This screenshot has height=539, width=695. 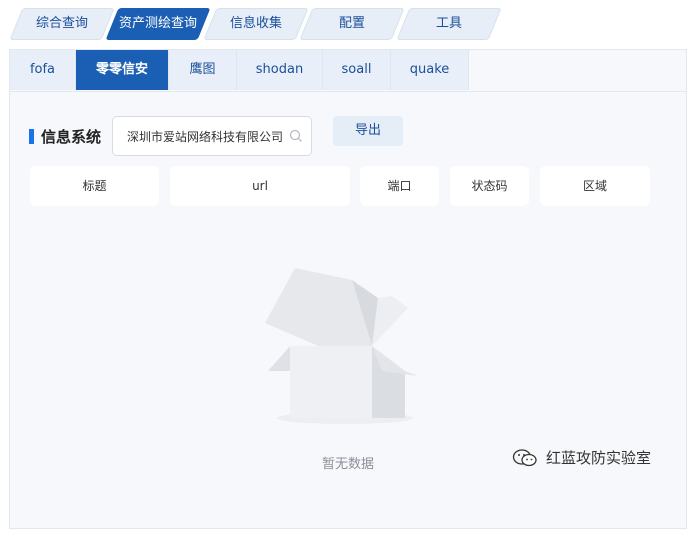 I want to click on watermark: 红蓝攻防实验室, so click(x=581, y=457).